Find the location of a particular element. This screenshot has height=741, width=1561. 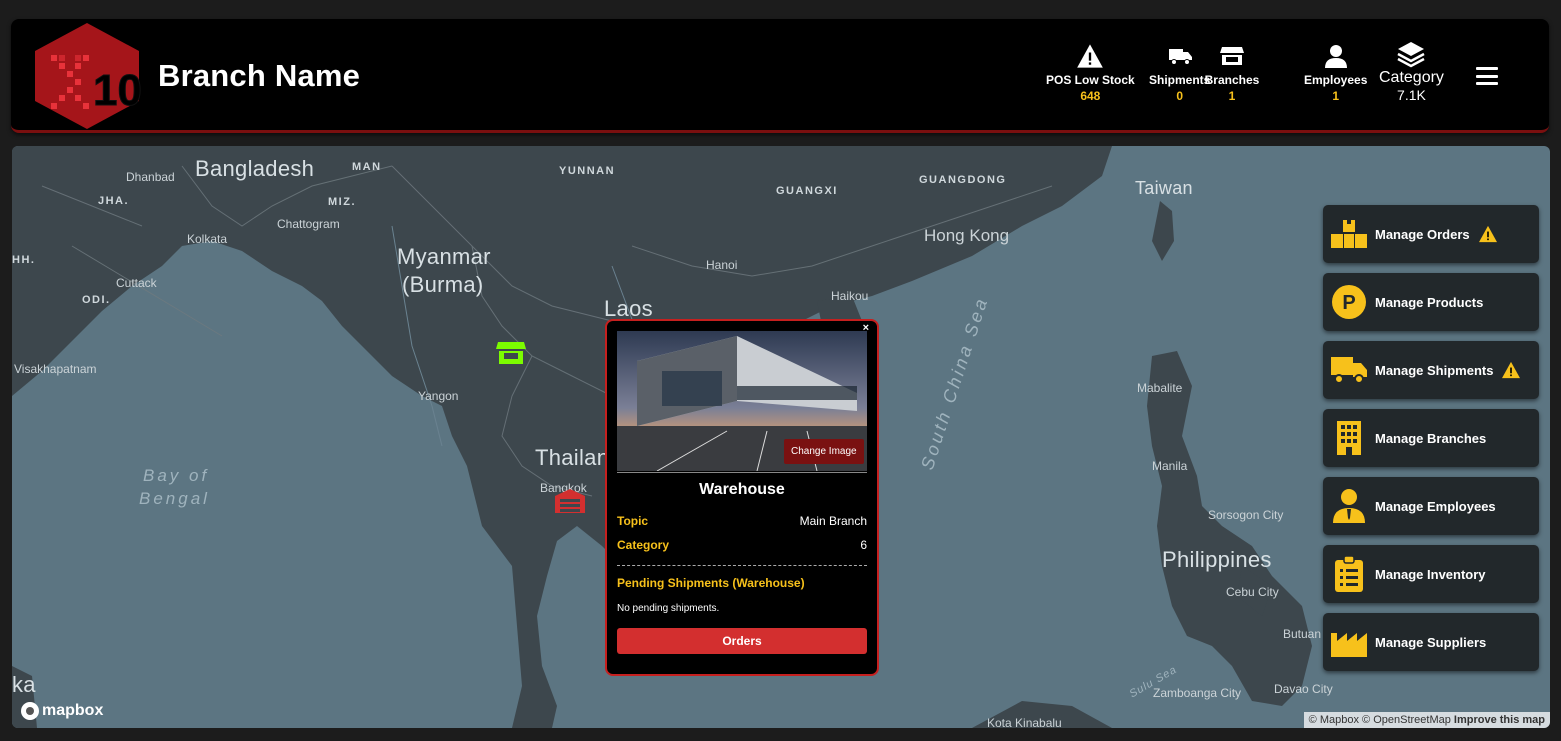

manage-suppliers-button: Manage Suppliers is located at coordinates (1431, 642).